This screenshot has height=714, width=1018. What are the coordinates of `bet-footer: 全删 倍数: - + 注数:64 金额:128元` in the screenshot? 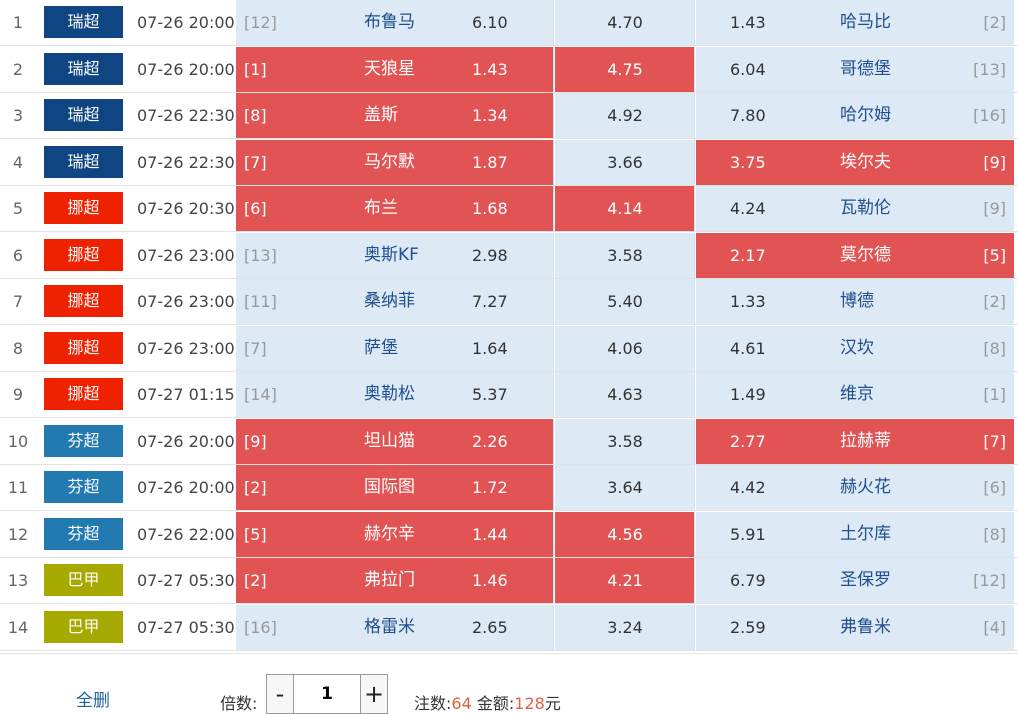 It's located at (509, 683).